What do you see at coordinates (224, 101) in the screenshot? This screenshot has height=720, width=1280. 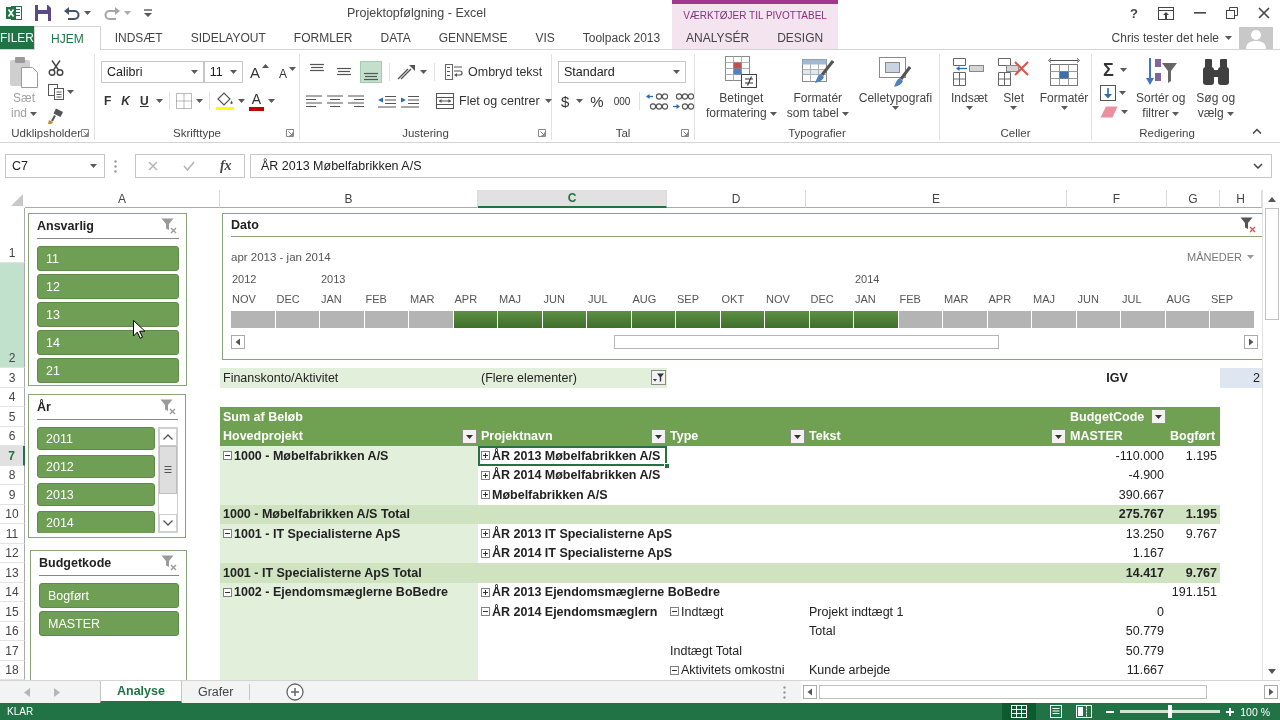 I see `fill-color-icon` at bounding box center [224, 101].